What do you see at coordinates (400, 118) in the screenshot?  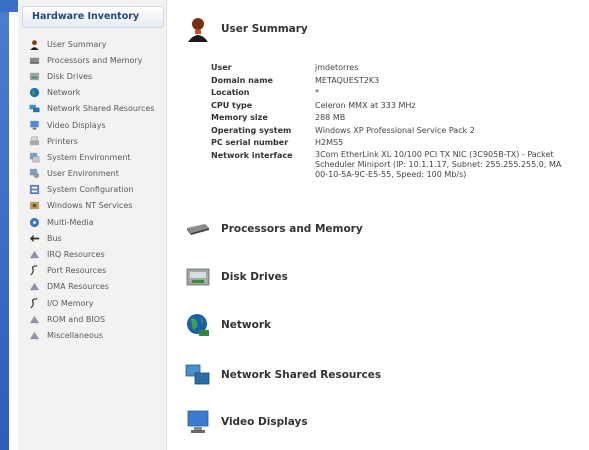 I see `summary-row: Memory size 288 MB` at bounding box center [400, 118].